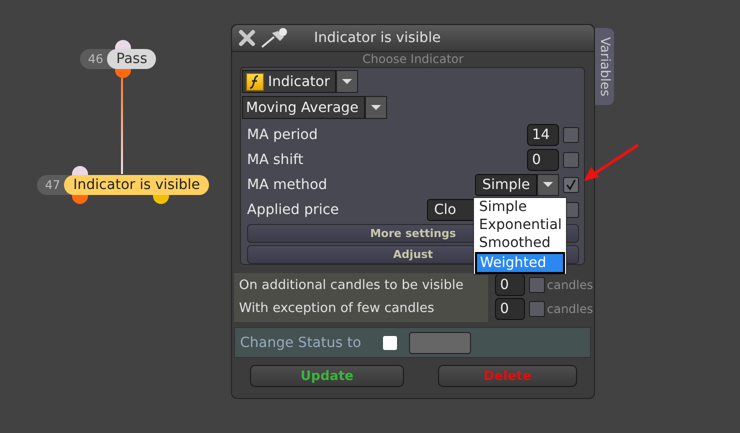 Image resolution: width=740 pixels, height=433 pixels. I want to click on status-label: Change Status to, so click(301, 342).